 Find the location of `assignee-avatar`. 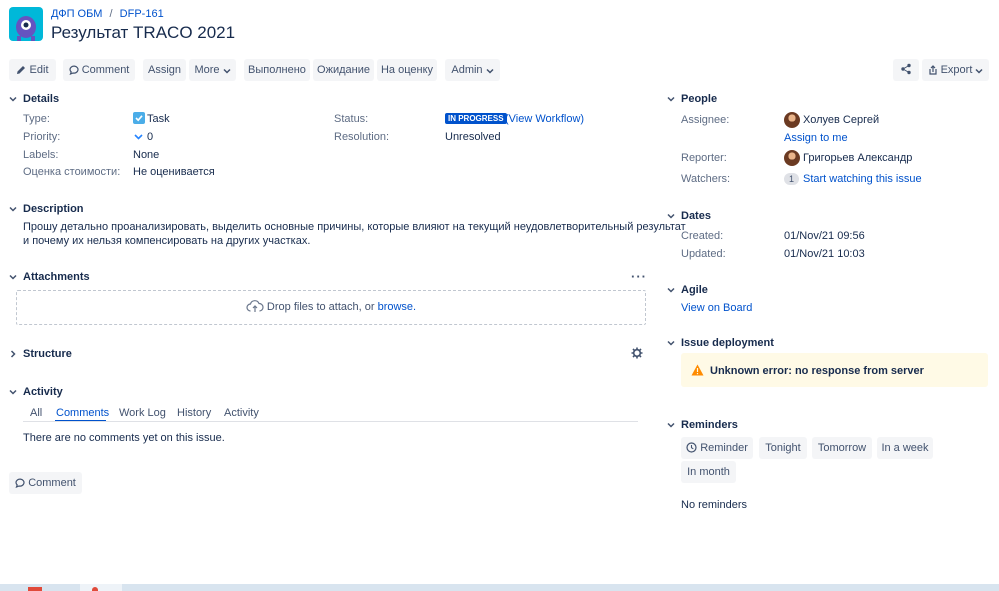

assignee-avatar is located at coordinates (792, 120).